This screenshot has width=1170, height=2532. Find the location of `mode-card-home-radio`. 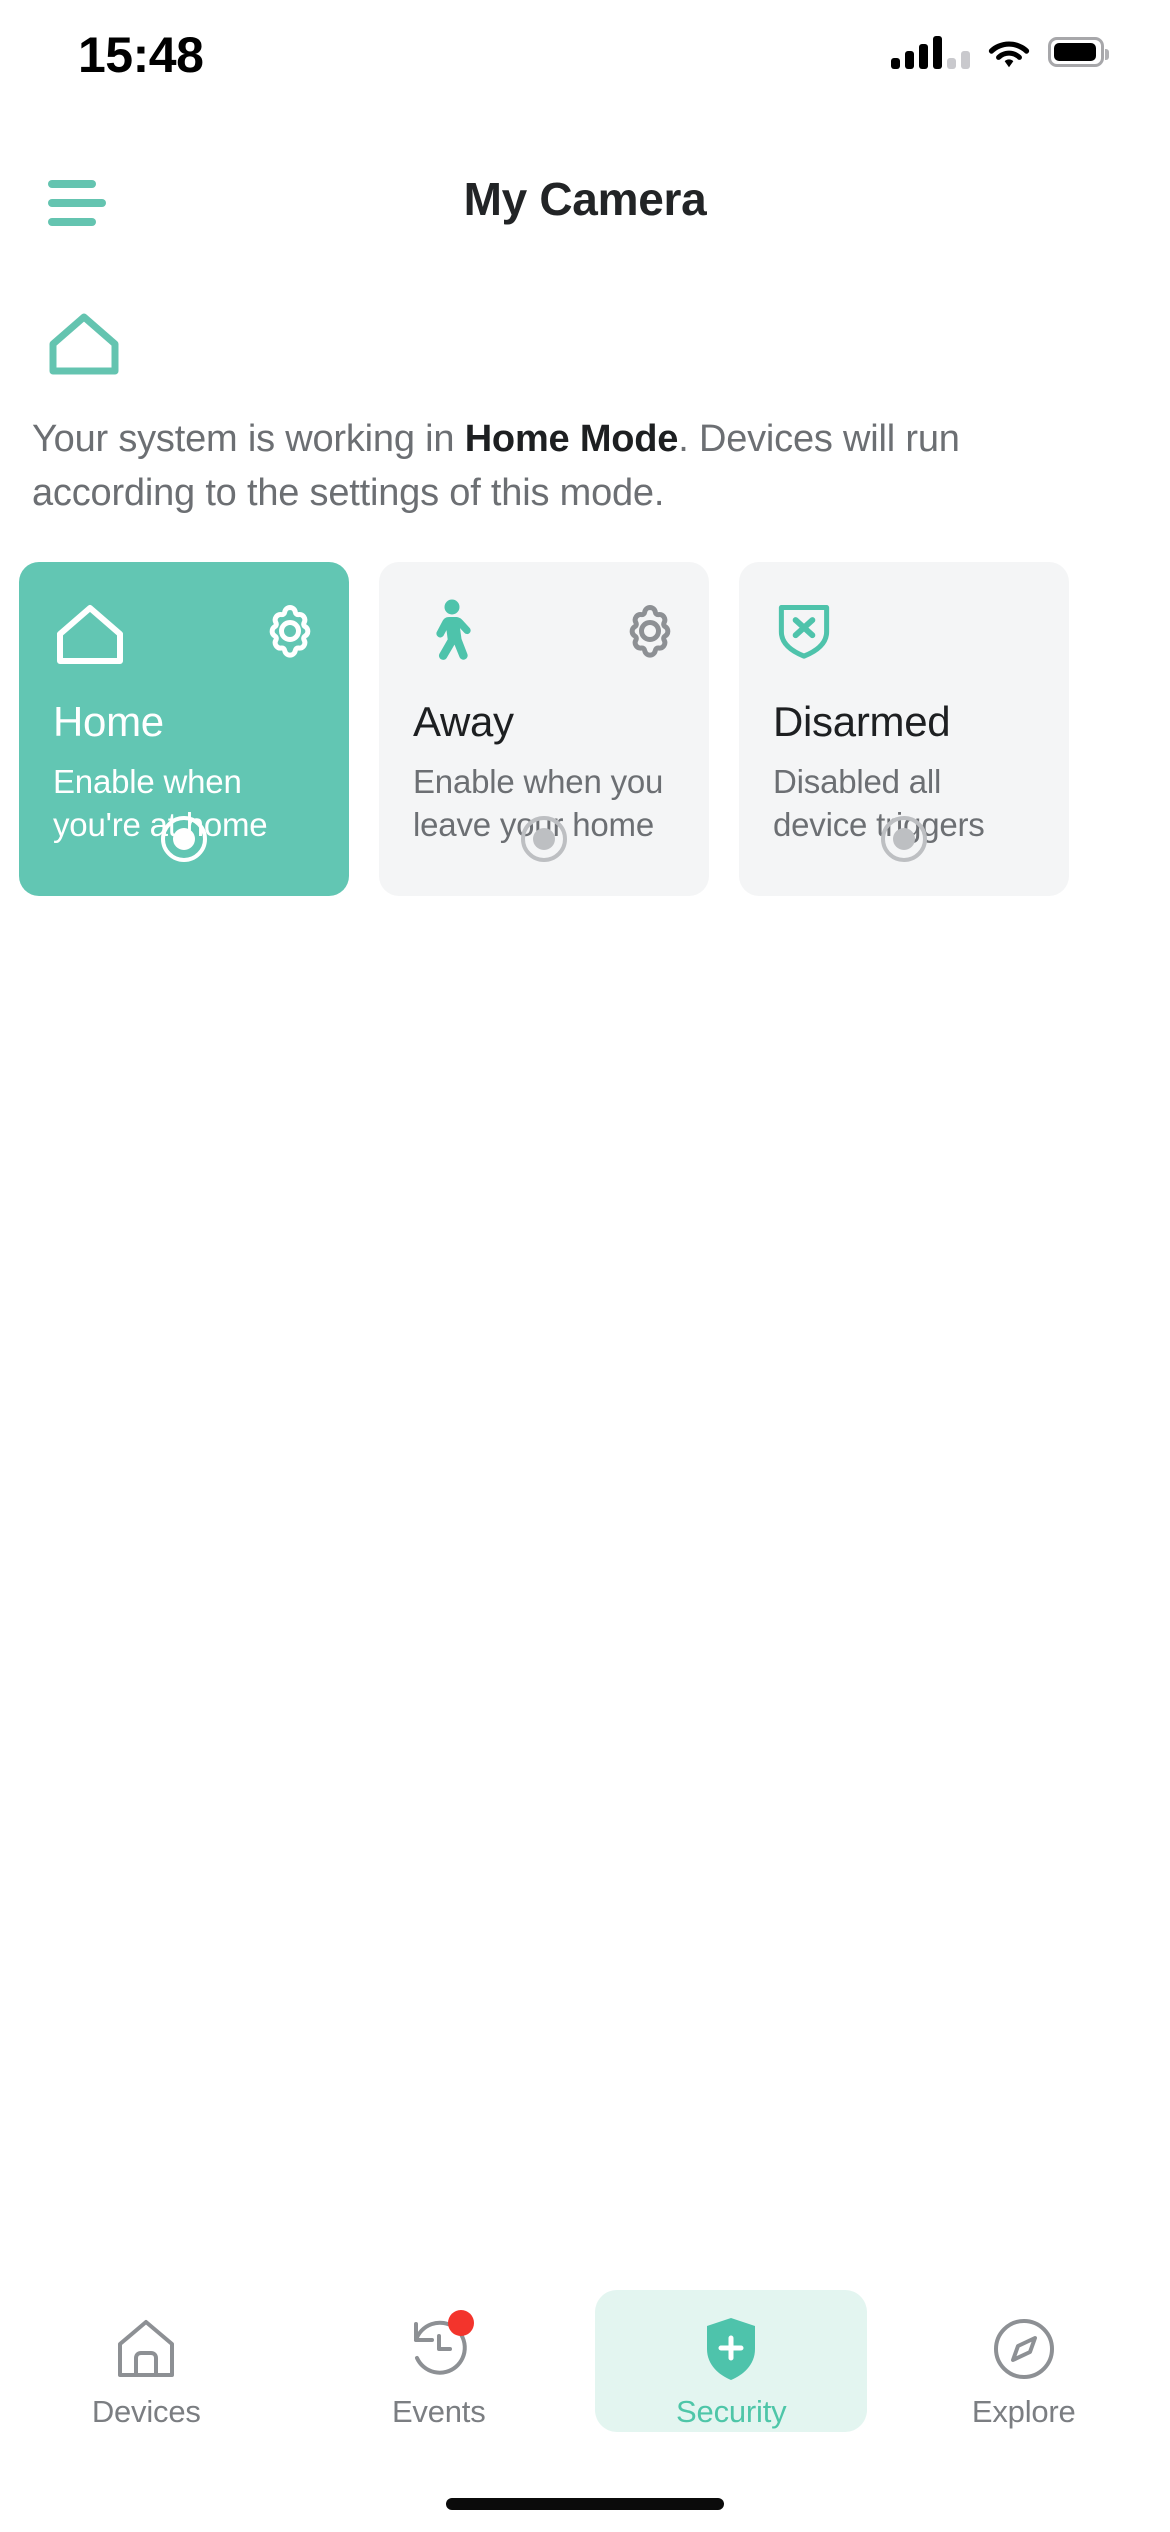

mode-card-home-radio is located at coordinates (184, 839).